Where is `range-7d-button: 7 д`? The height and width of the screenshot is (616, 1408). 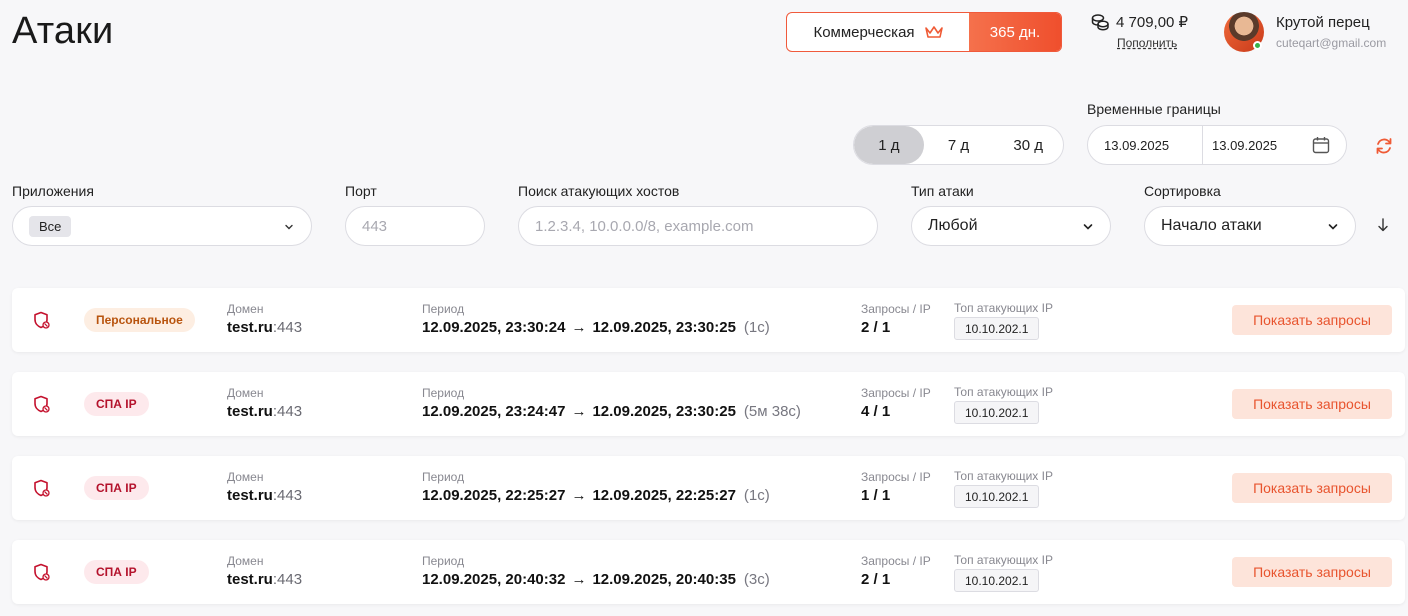
range-7d-button: 7 д is located at coordinates (959, 145).